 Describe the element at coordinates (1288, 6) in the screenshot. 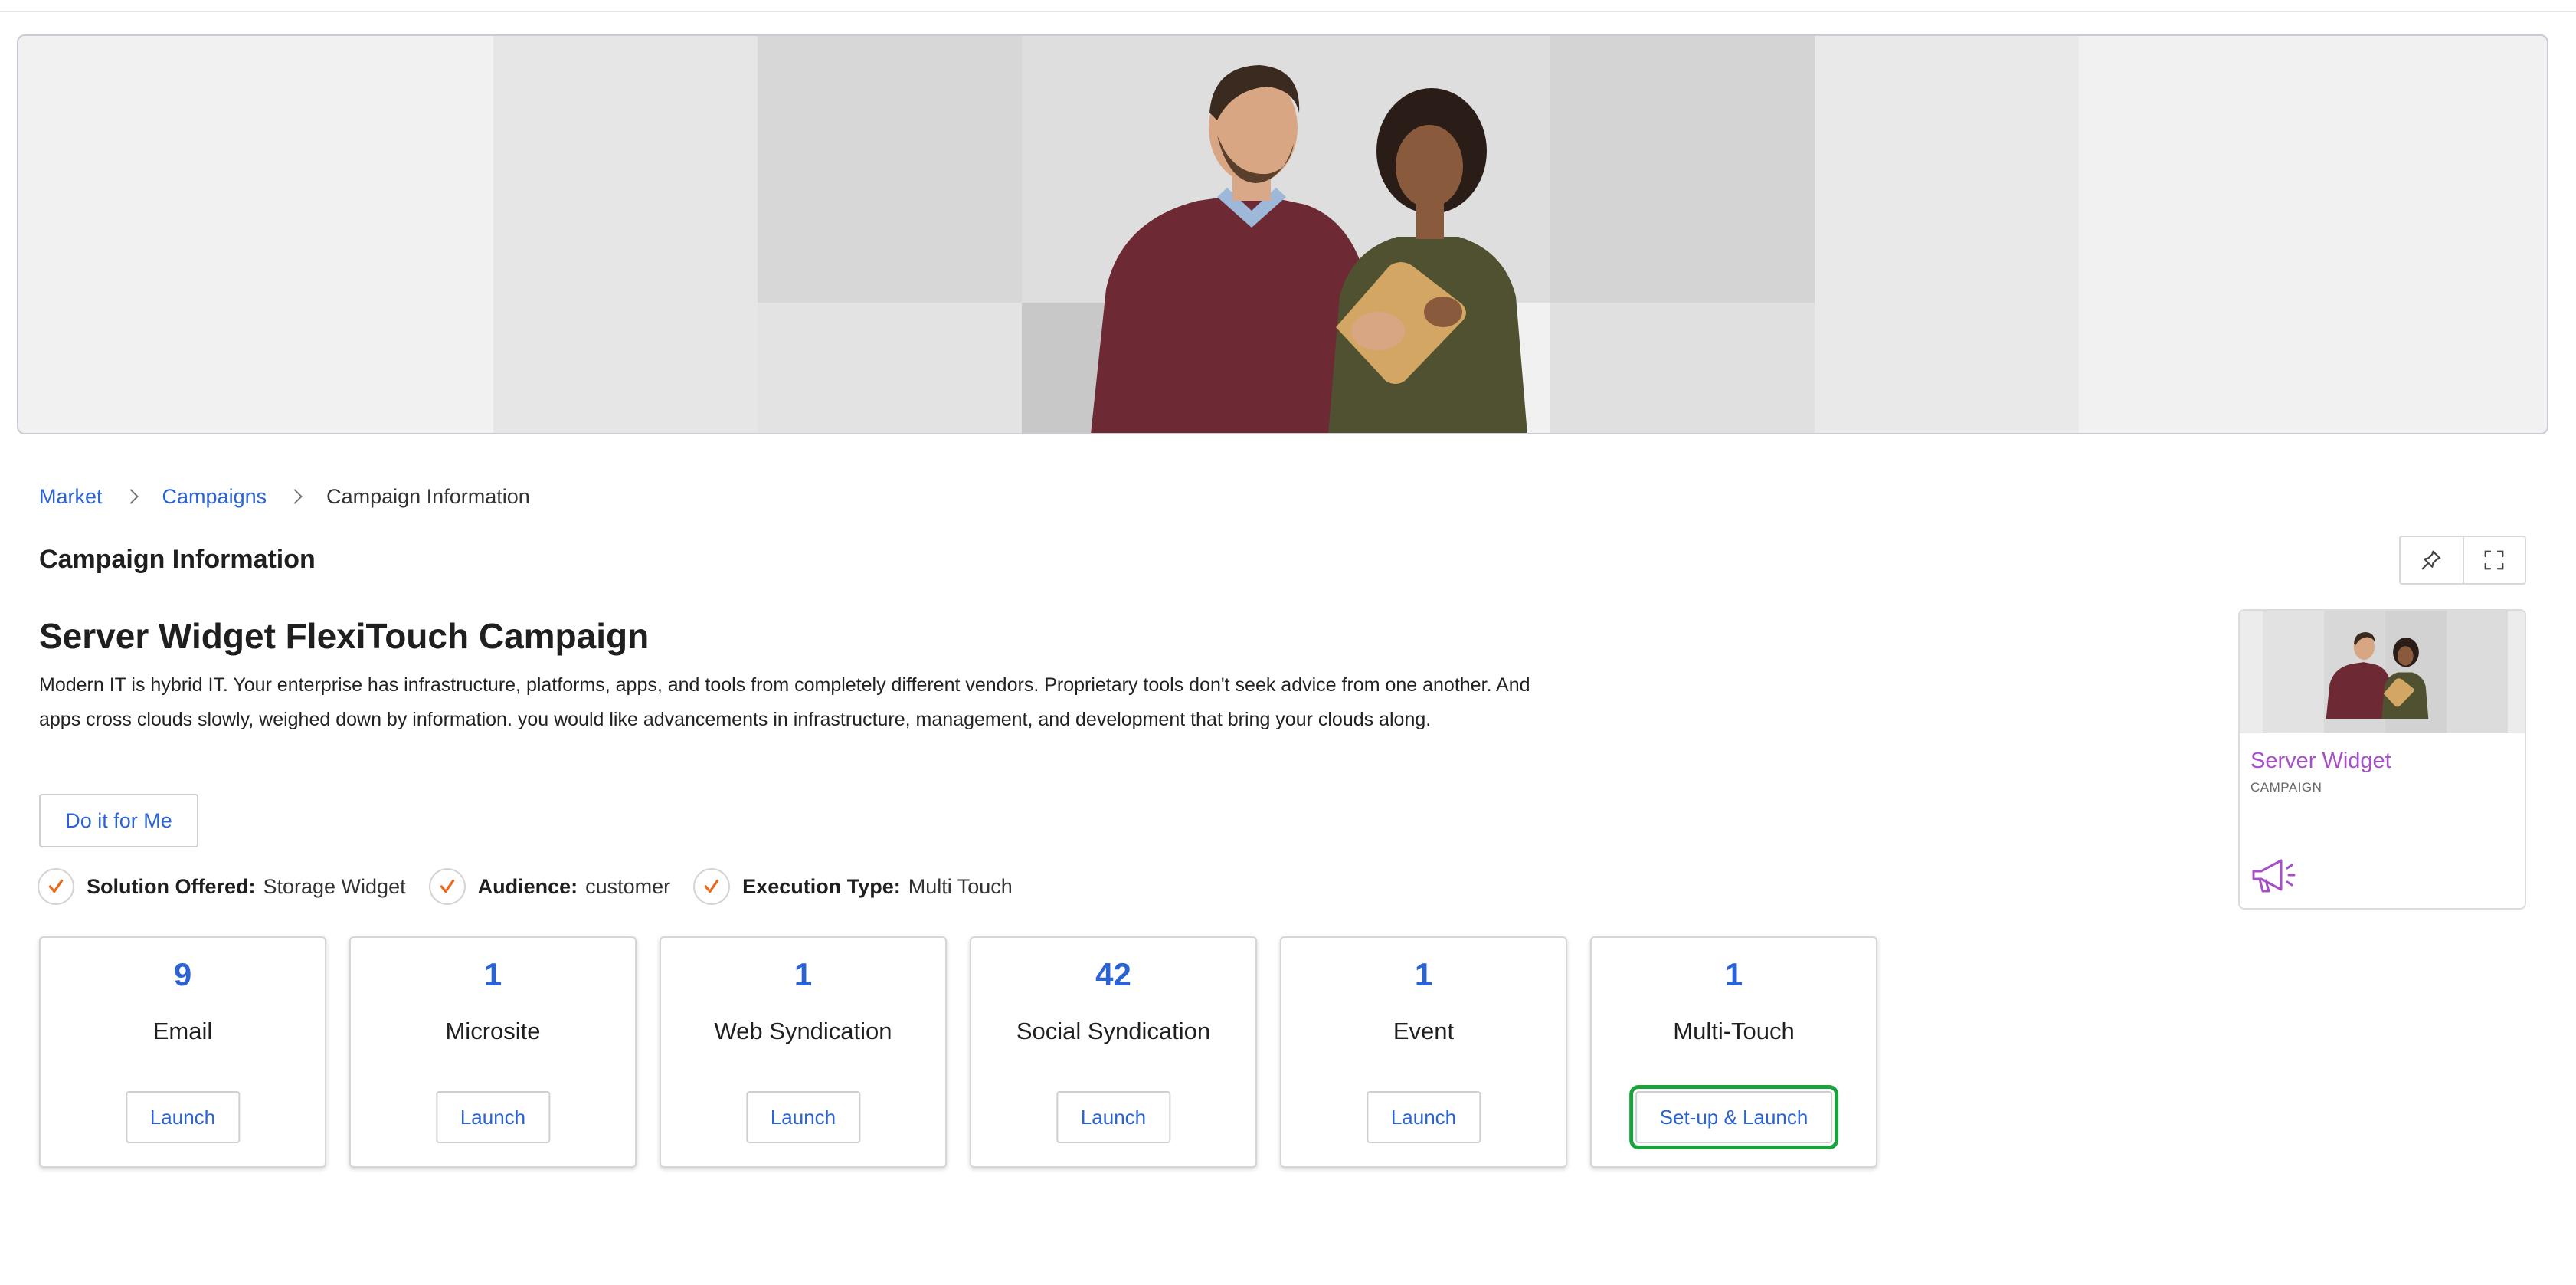

I see `top-bar` at that location.